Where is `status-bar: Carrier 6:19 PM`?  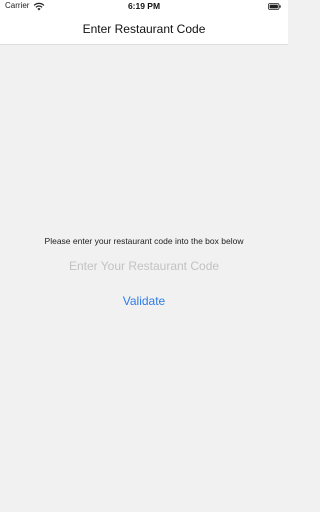
status-bar: Carrier 6:19 PM is located at coordinates (144, 7).